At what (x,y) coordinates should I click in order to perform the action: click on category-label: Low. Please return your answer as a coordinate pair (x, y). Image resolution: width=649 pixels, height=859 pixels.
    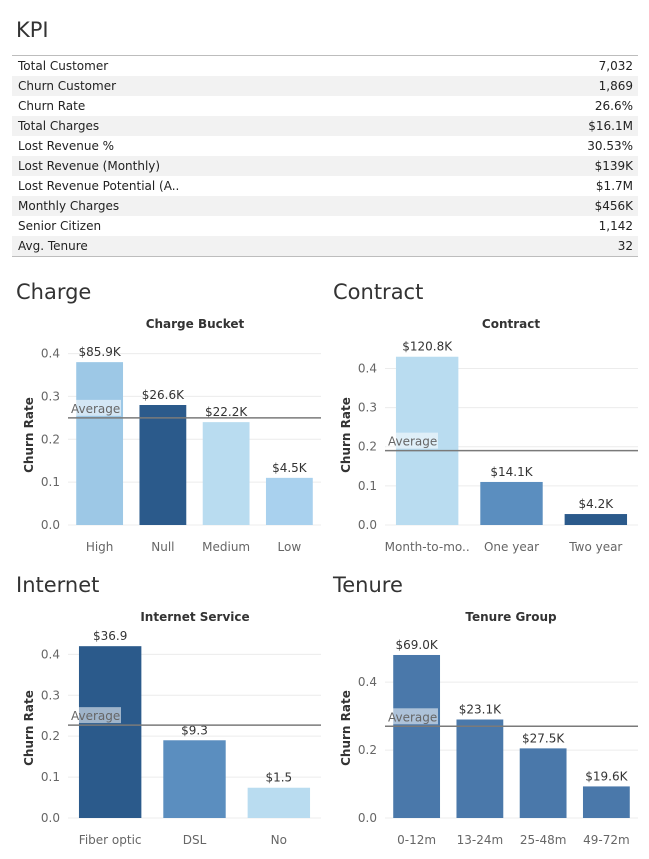
    Looking at the image, I should click on (290, 547).